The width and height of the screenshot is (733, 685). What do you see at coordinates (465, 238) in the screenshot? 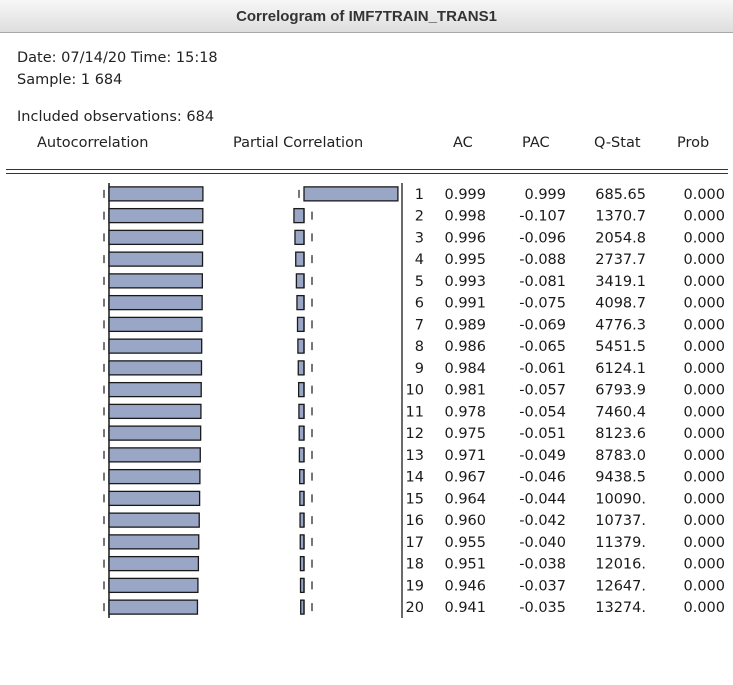
I see `ac-value-cell: 0.996` at bounding box center [465, 238].